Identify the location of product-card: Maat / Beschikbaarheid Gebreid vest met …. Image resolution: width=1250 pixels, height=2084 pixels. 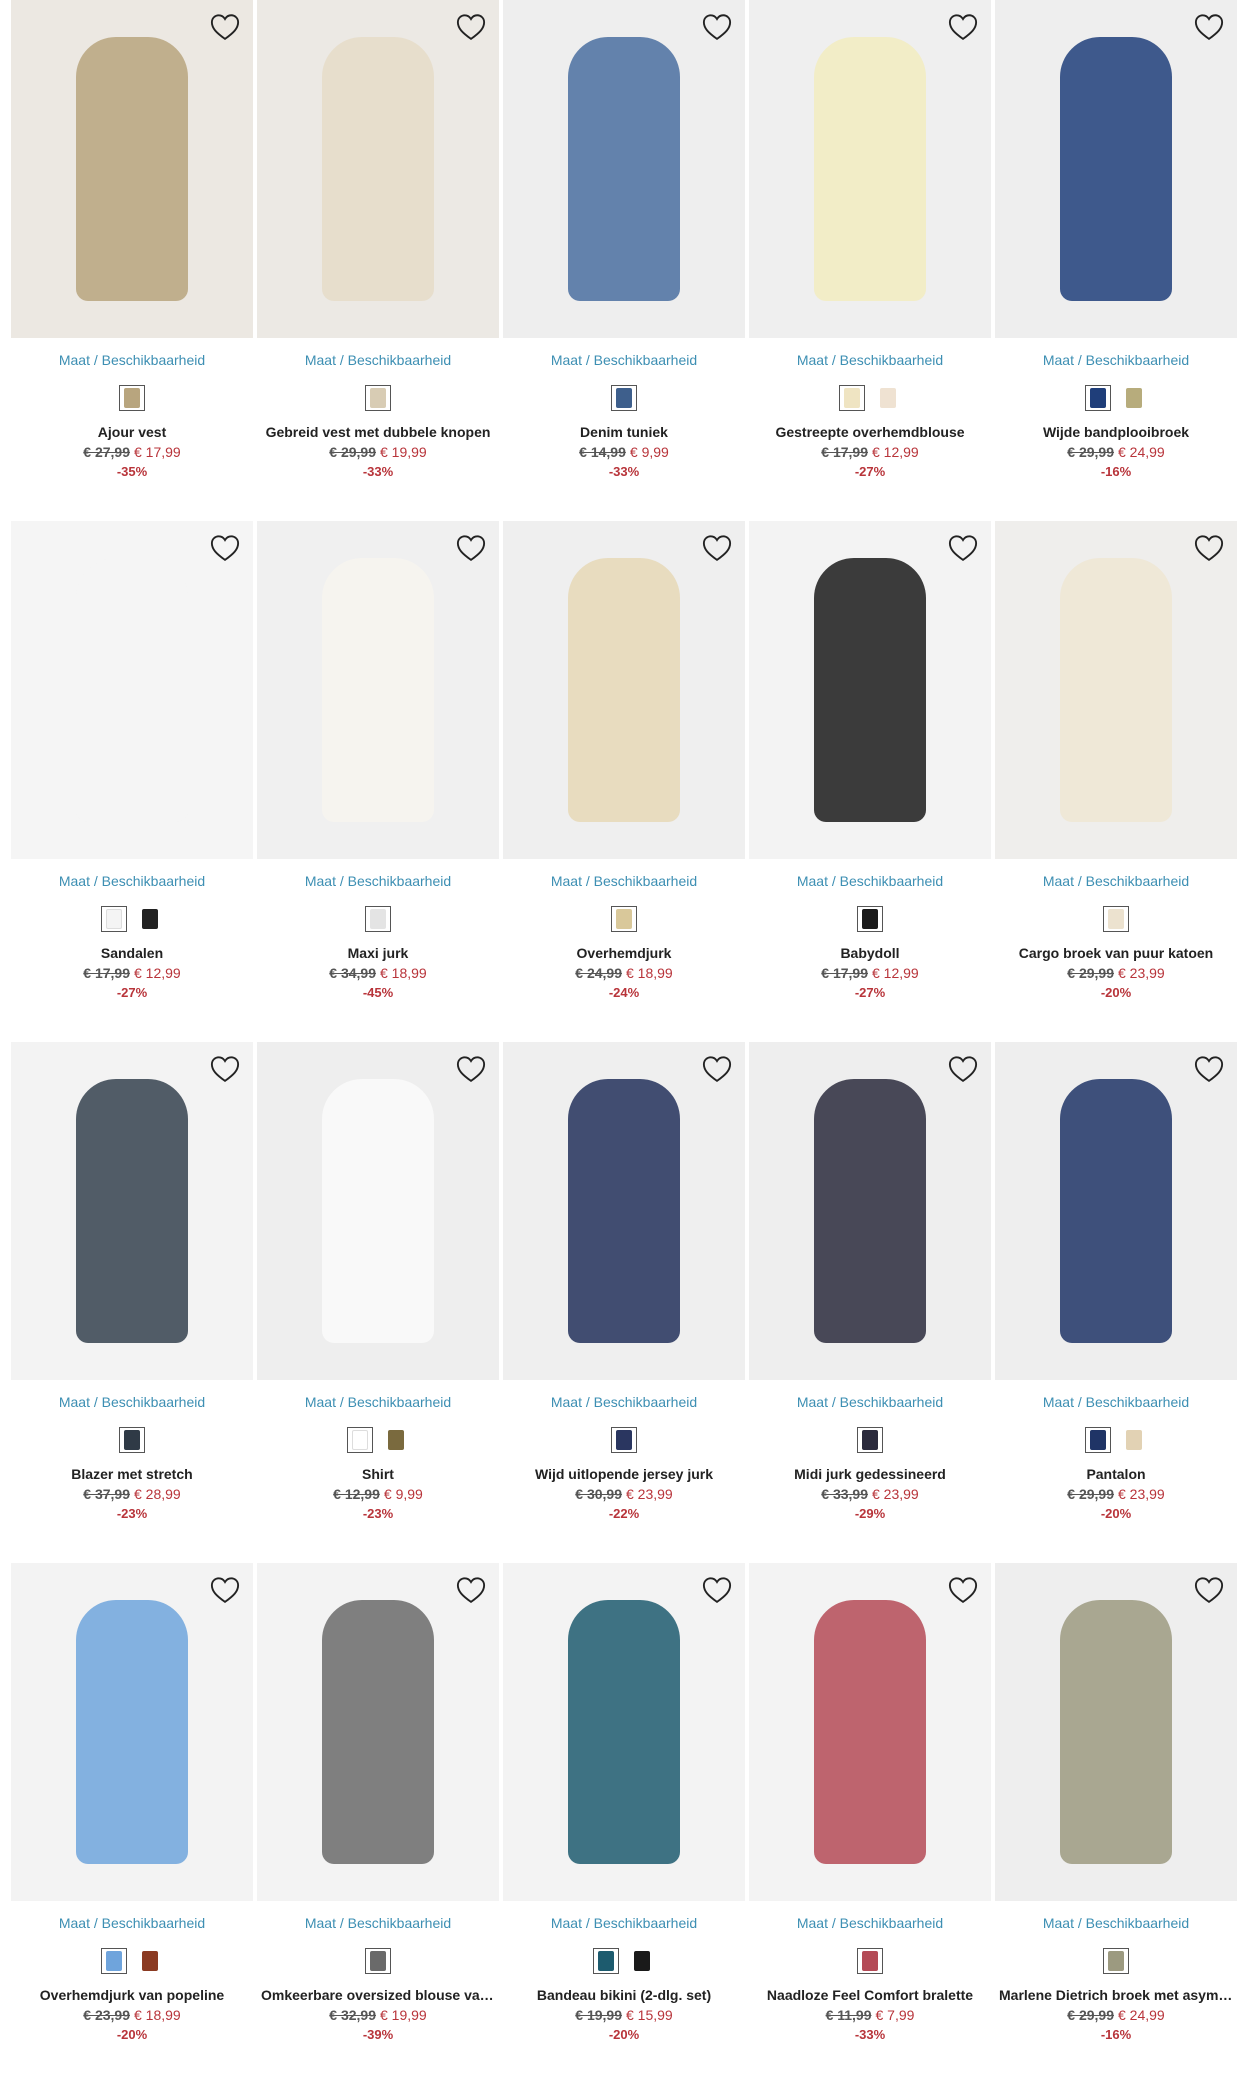
(378, 260).